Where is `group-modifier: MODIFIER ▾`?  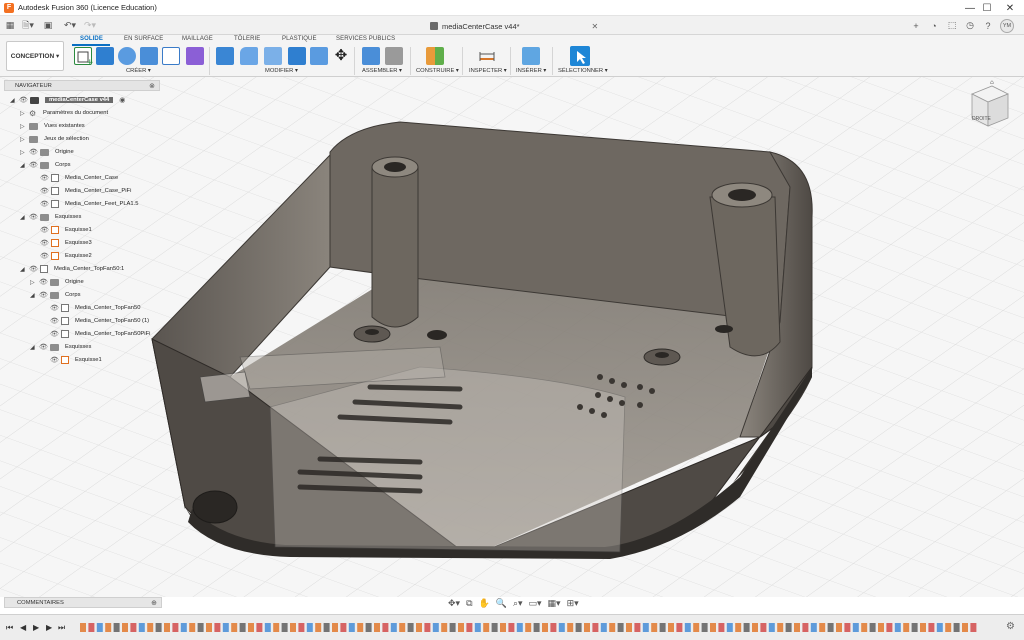
group-modifier: MODIFIER ▾ is located at coordinates (281, 71).